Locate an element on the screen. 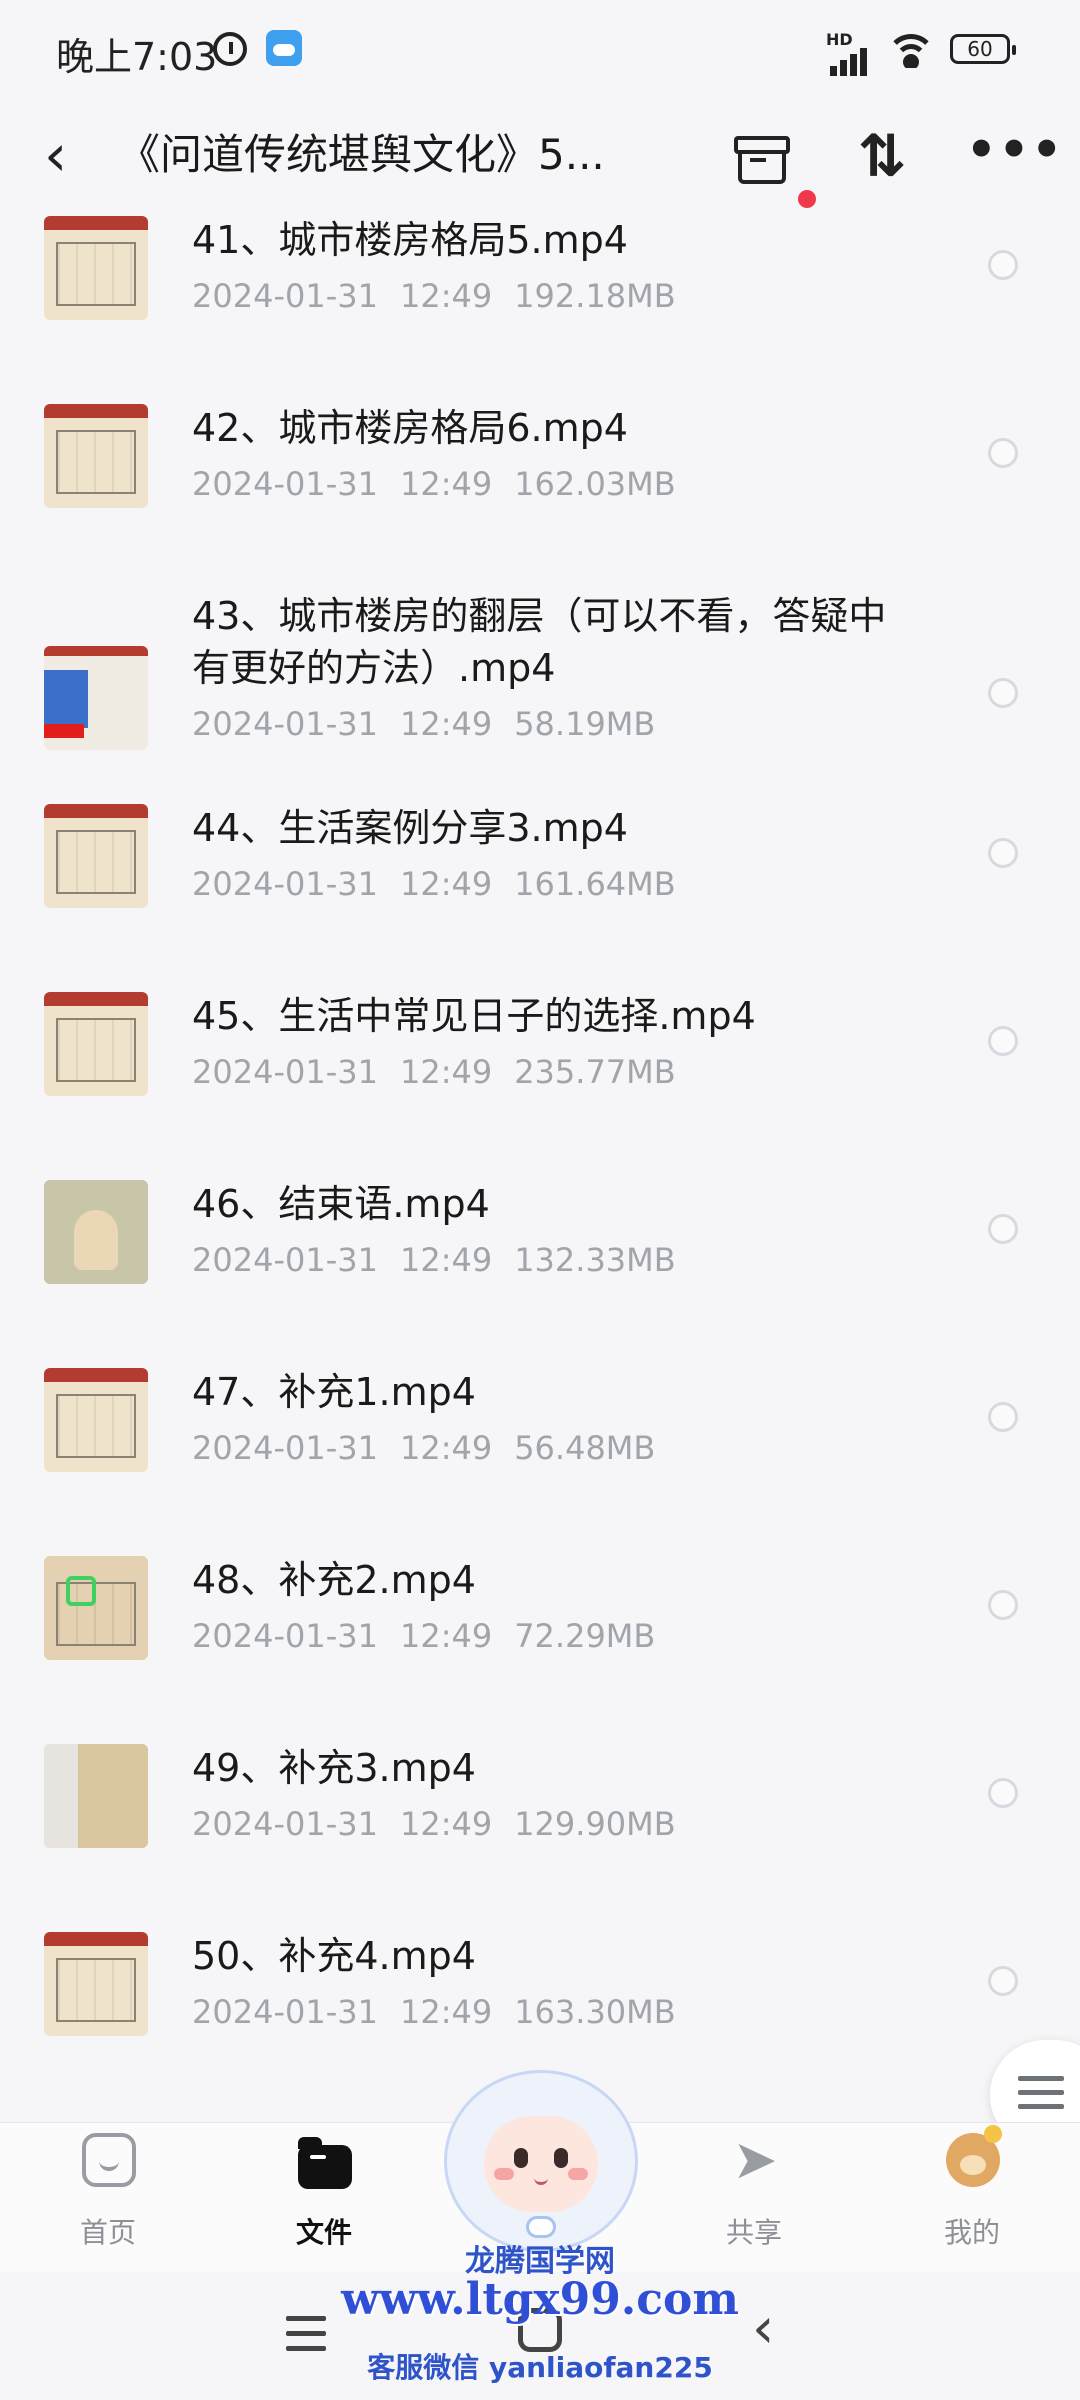  file-name: 49、补充3.mp4 is located at coordinates (334, 1768).